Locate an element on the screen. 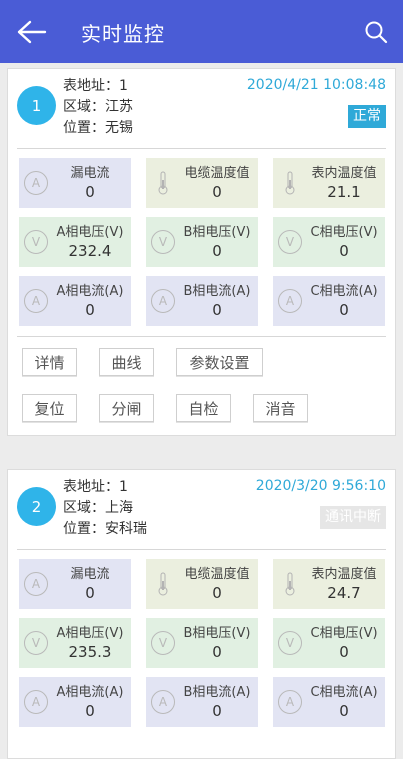 This screenshot has width=403, height=759. reading-tile: 表内温度值 21.1 is located at coordinates (329, 183).